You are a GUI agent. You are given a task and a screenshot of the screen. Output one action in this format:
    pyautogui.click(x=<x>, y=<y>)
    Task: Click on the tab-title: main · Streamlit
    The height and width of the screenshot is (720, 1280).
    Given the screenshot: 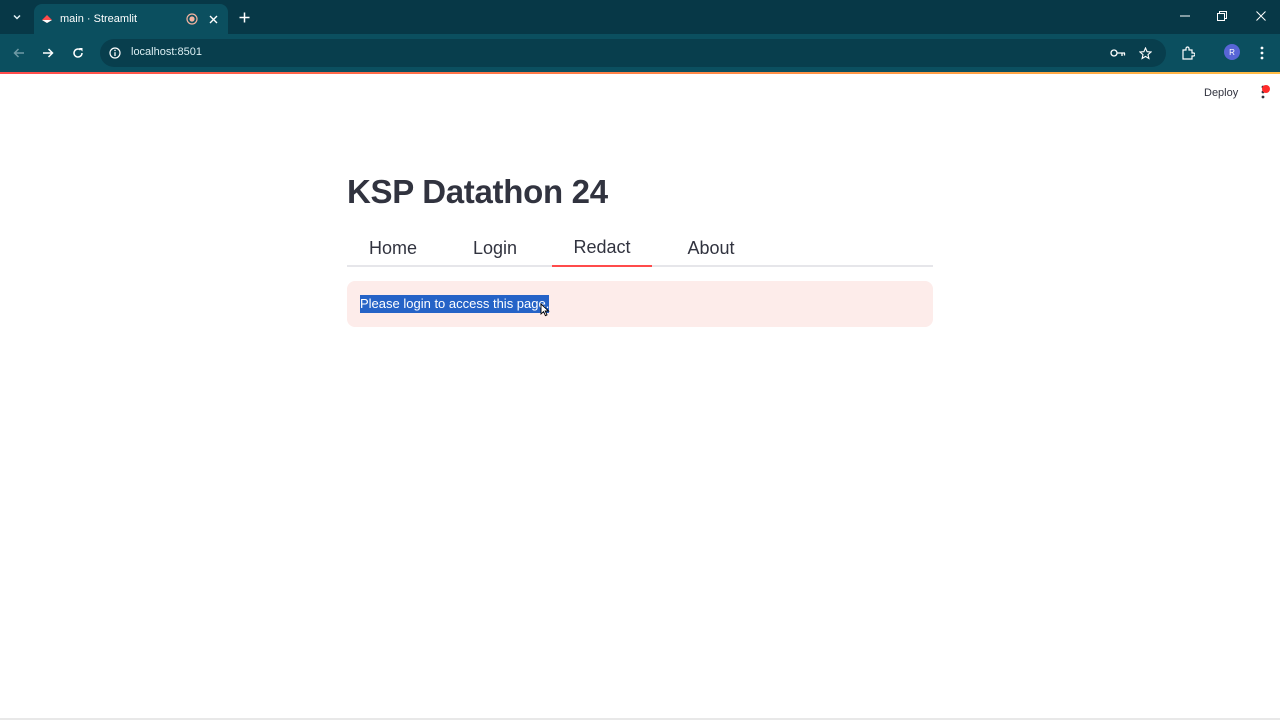 What is the action you would take?
    pyautogui.click(x=99, y=19)
    